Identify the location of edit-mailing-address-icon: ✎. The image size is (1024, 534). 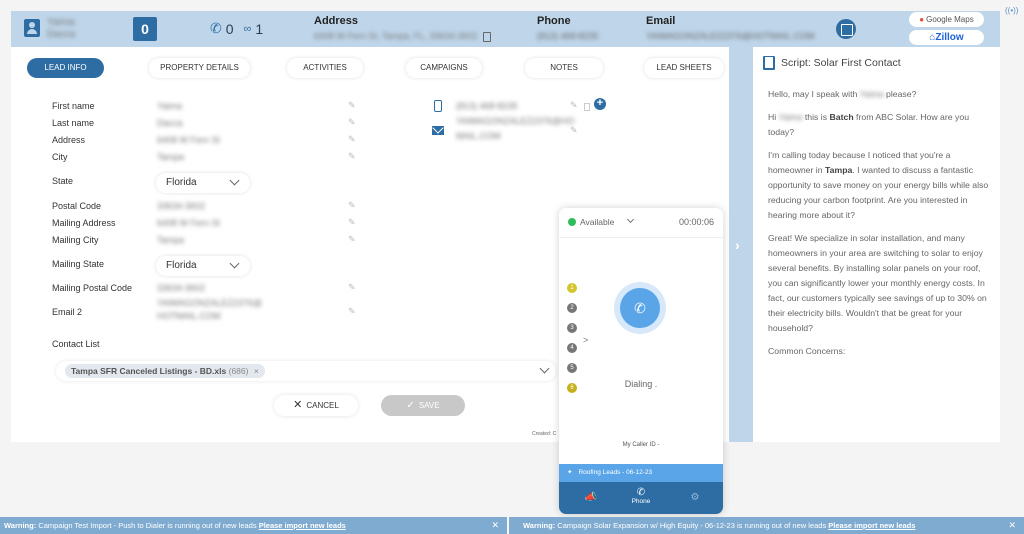
(352, 222).